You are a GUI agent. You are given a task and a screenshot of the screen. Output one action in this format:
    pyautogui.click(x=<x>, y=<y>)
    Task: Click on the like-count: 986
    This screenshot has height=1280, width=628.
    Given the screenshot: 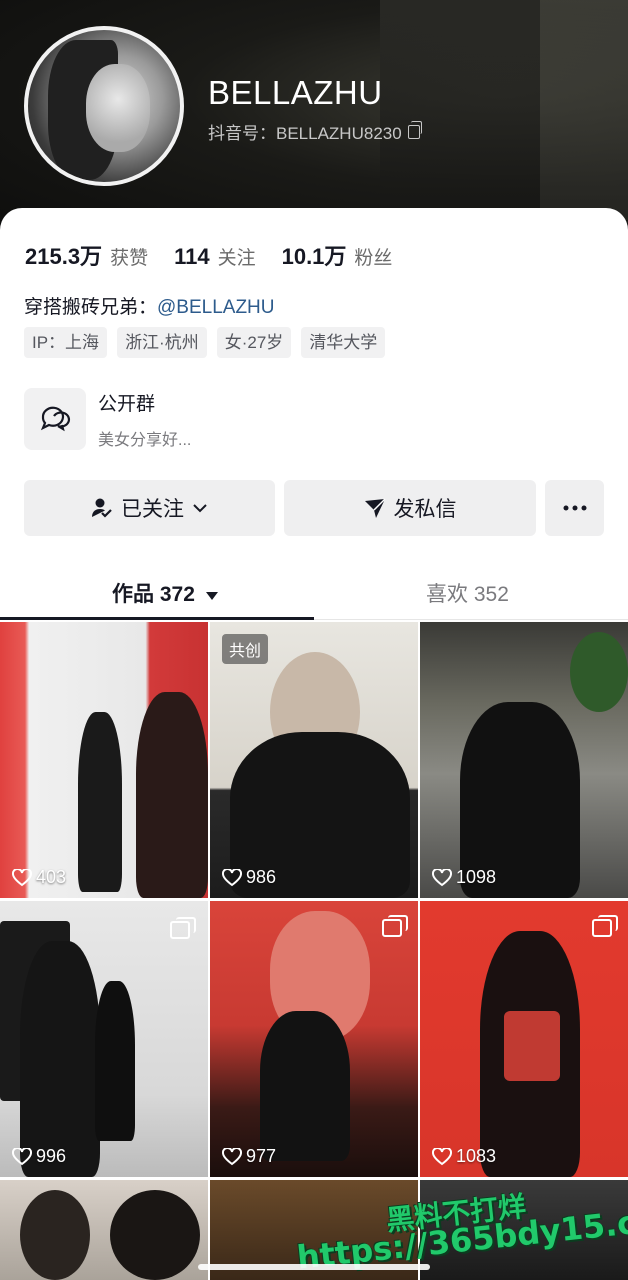 What is the action you would take?
    pyautogui.click(x=249, y=877)
    